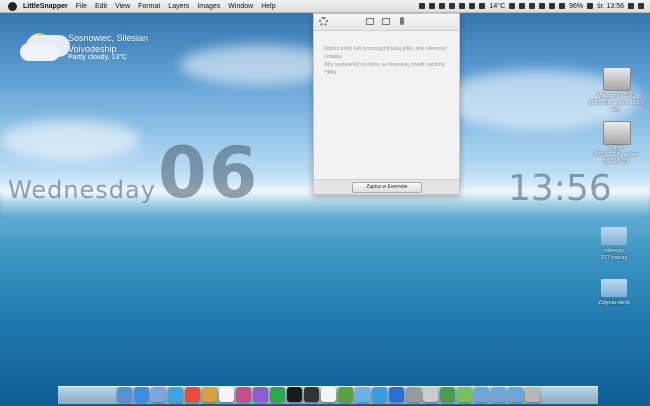 Image resolution: width=650 pixels, height=406 pixels. What do you see at coordinates (101, 6) in the screenshot?
I see `menu-edit: Edit` at bounding box center [101, 6].